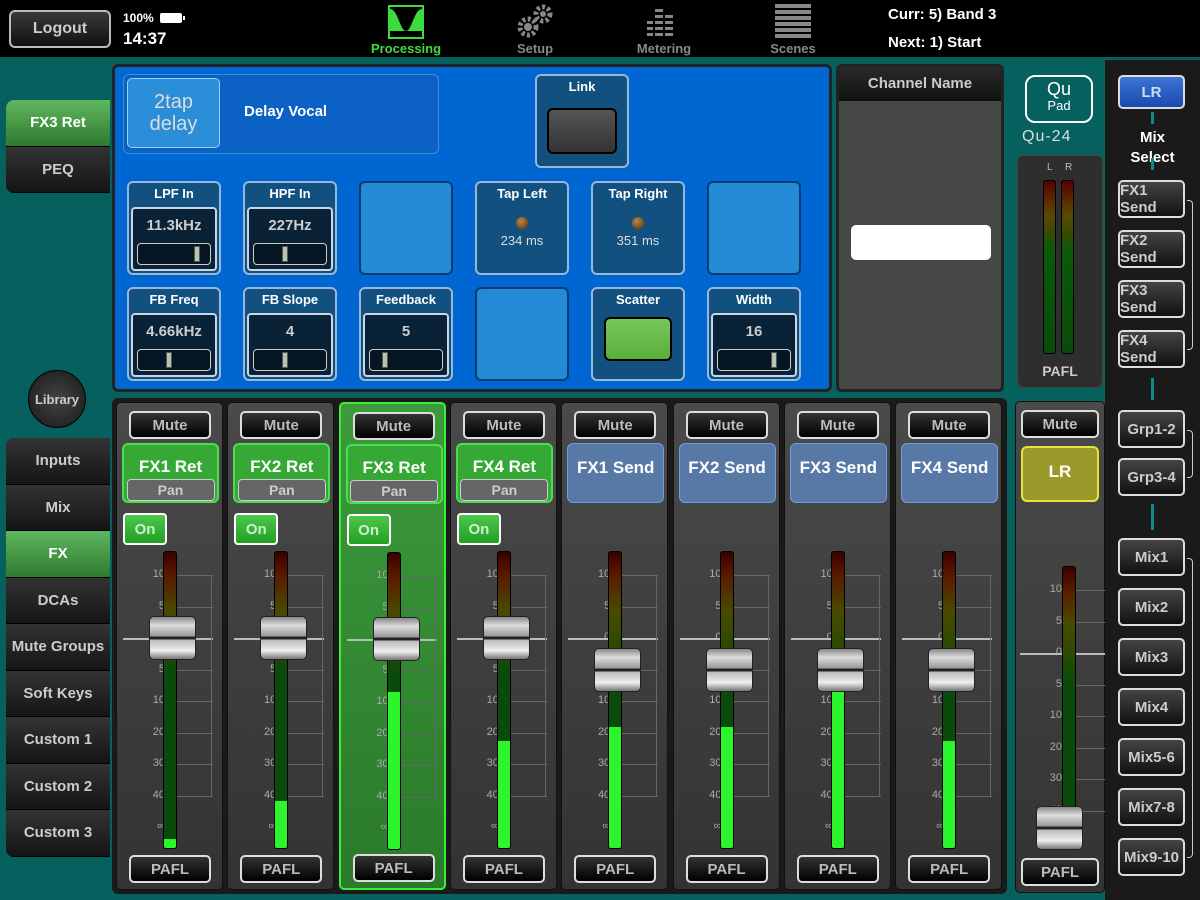  I want to click on mix-select-mix1: Mix1, so click(1151, 557).